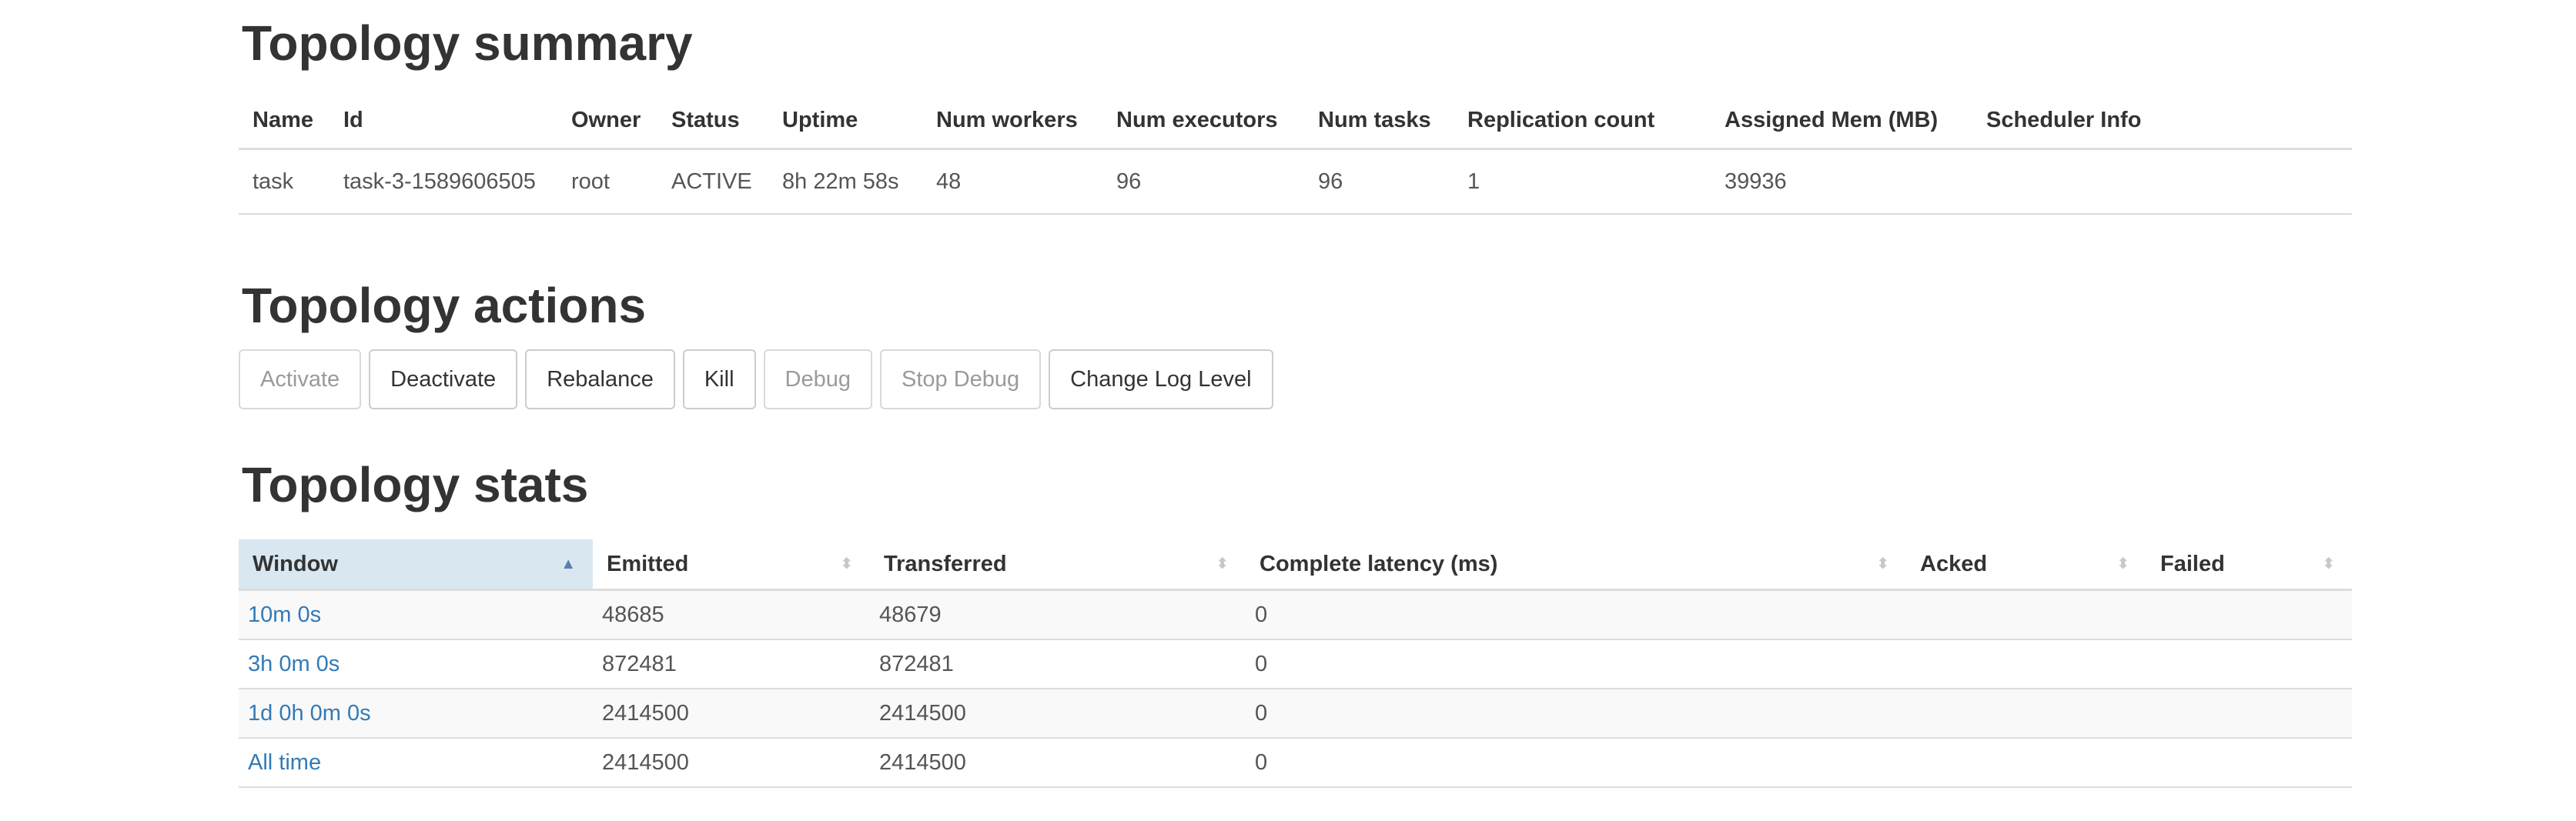 Image resolution: width=2576 pixels, height=821 pixels. What do you see at coordinates (1583, 121) in the screenshot?
I see `summary-header-replication-count: Replication count` at bounding box center [1583, 121].